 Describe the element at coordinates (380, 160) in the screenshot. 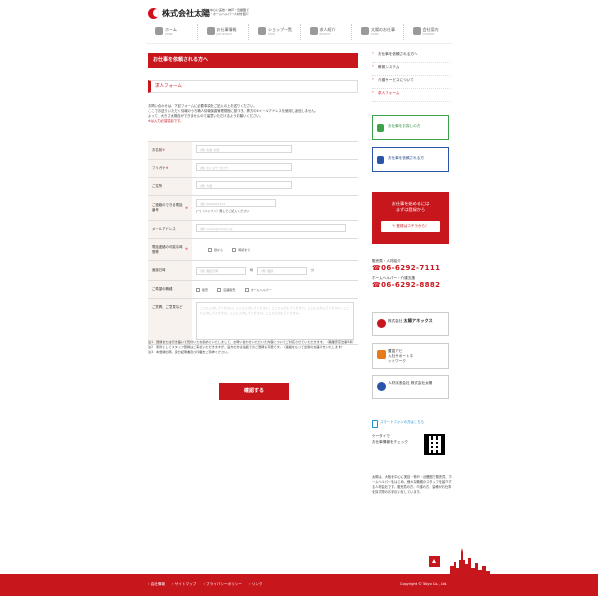

I see `hand-icon` at that location.